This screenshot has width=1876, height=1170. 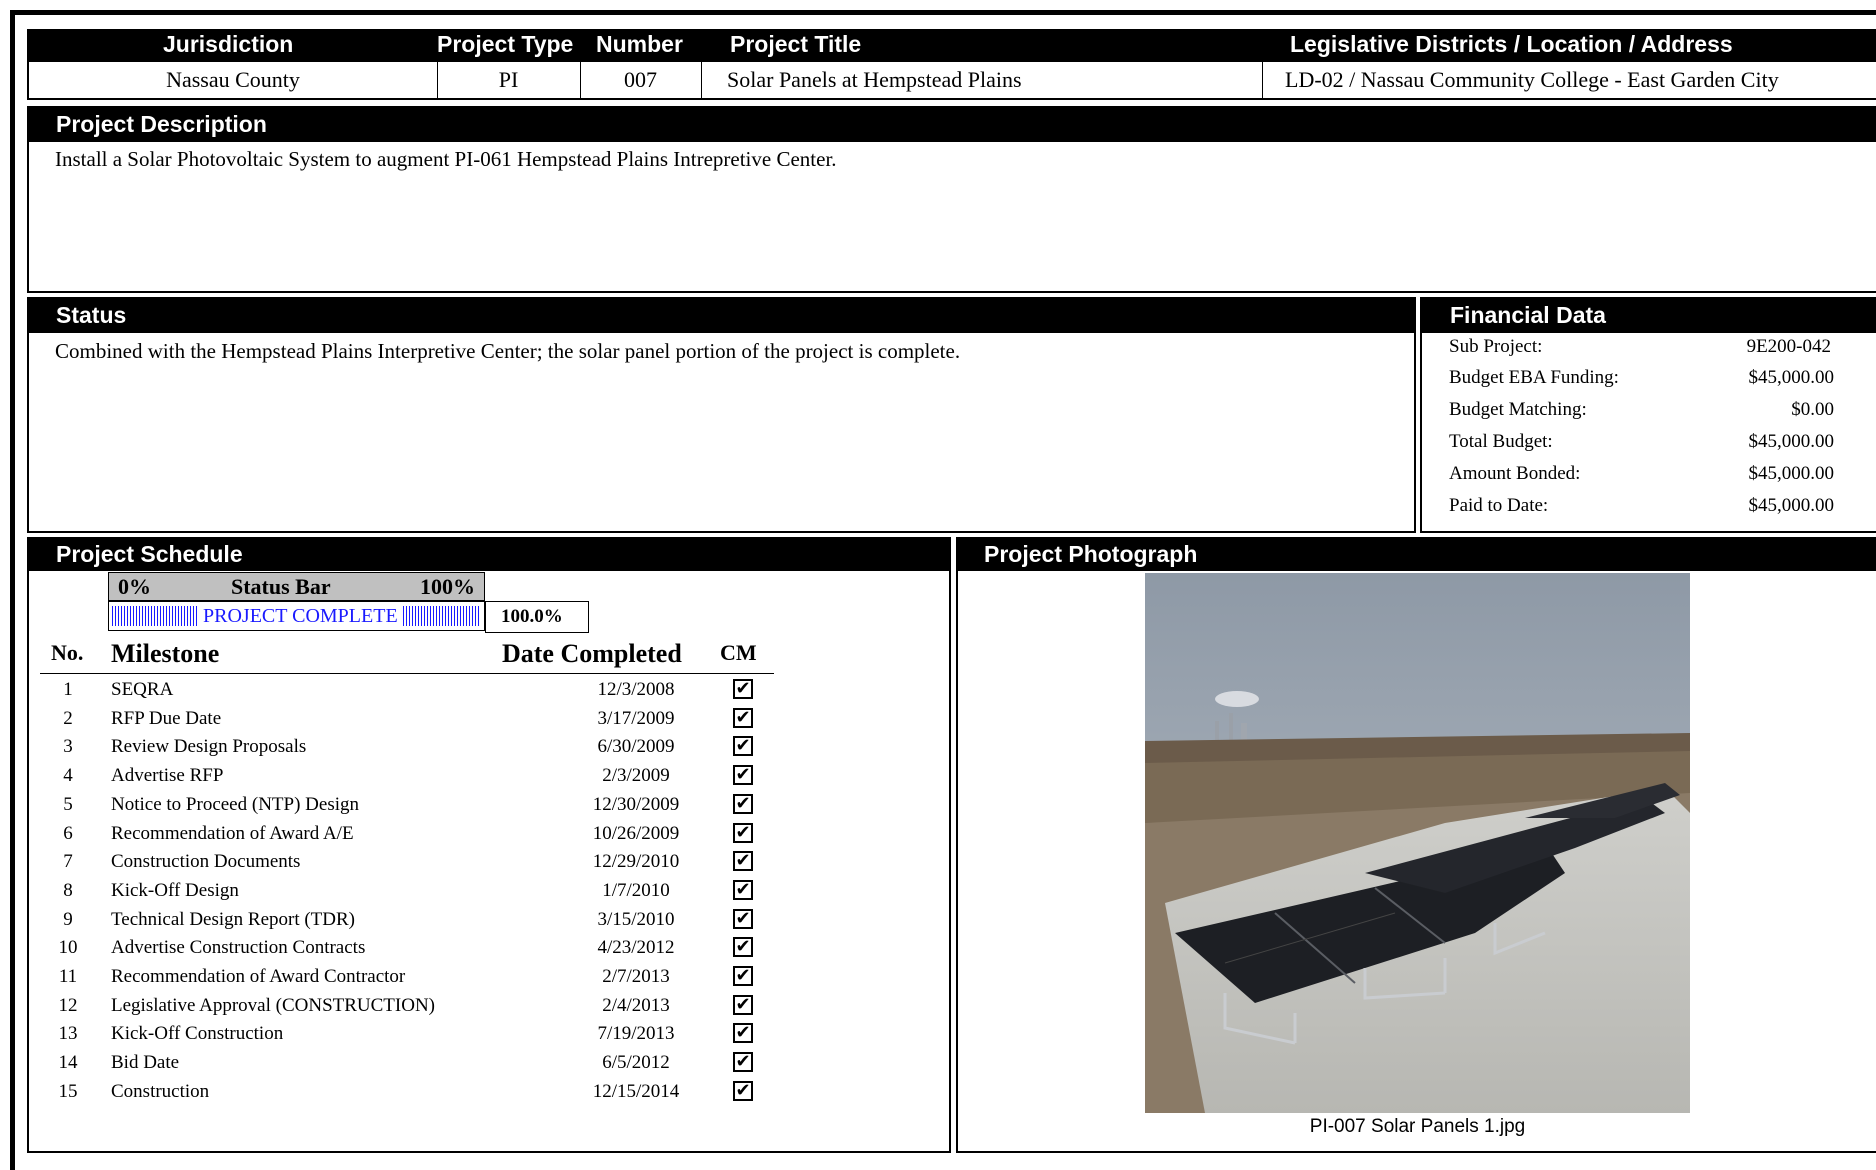 What do you see at coordinates (167, 776) in the screenshot?
I see `milestone-name: Advertise RFP` at bounding box center [167, 776].